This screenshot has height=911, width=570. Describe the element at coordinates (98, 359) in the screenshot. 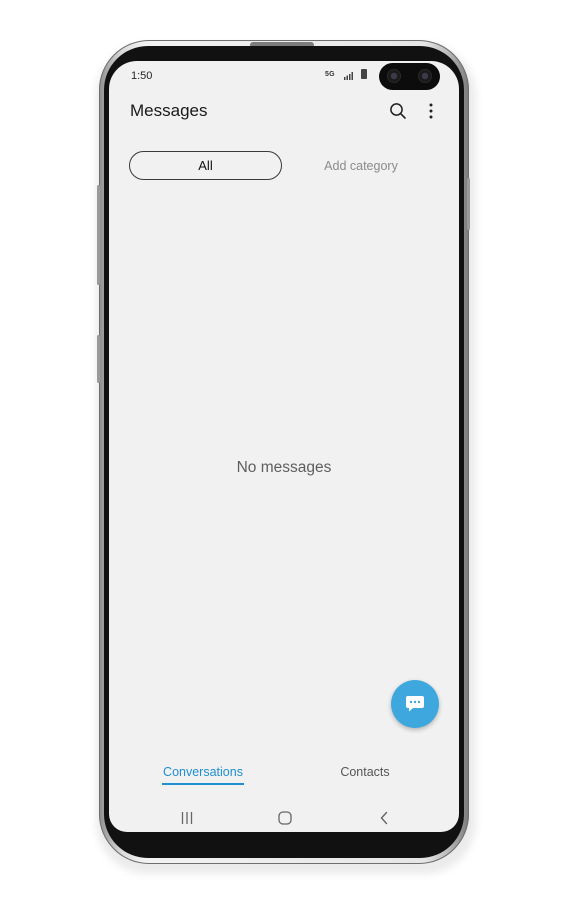

I see `bixby-button` at that location.